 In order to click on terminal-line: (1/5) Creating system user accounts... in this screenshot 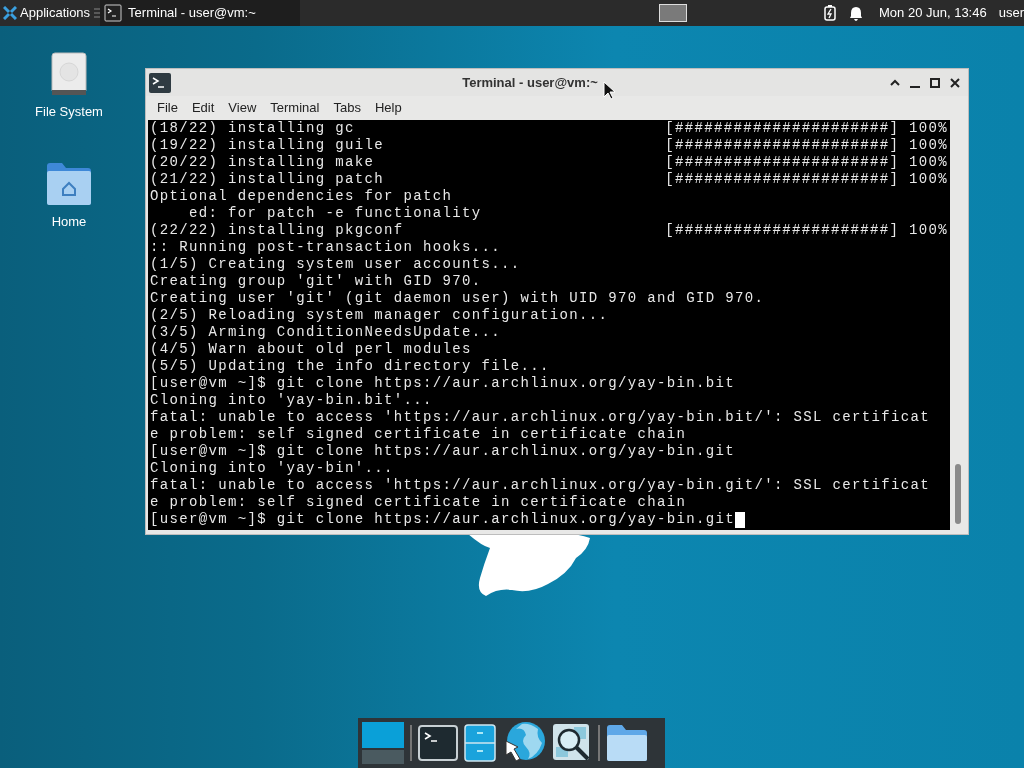, I will do `click(335, 264)`.